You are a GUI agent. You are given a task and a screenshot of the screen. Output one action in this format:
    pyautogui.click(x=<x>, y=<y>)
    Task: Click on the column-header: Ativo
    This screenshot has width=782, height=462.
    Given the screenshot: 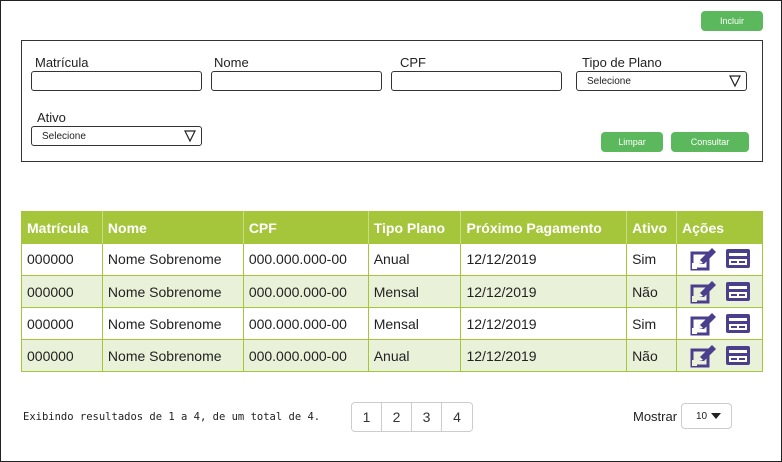 What is the action you would take?
    pyautogui.click(x=652, y=227)
    